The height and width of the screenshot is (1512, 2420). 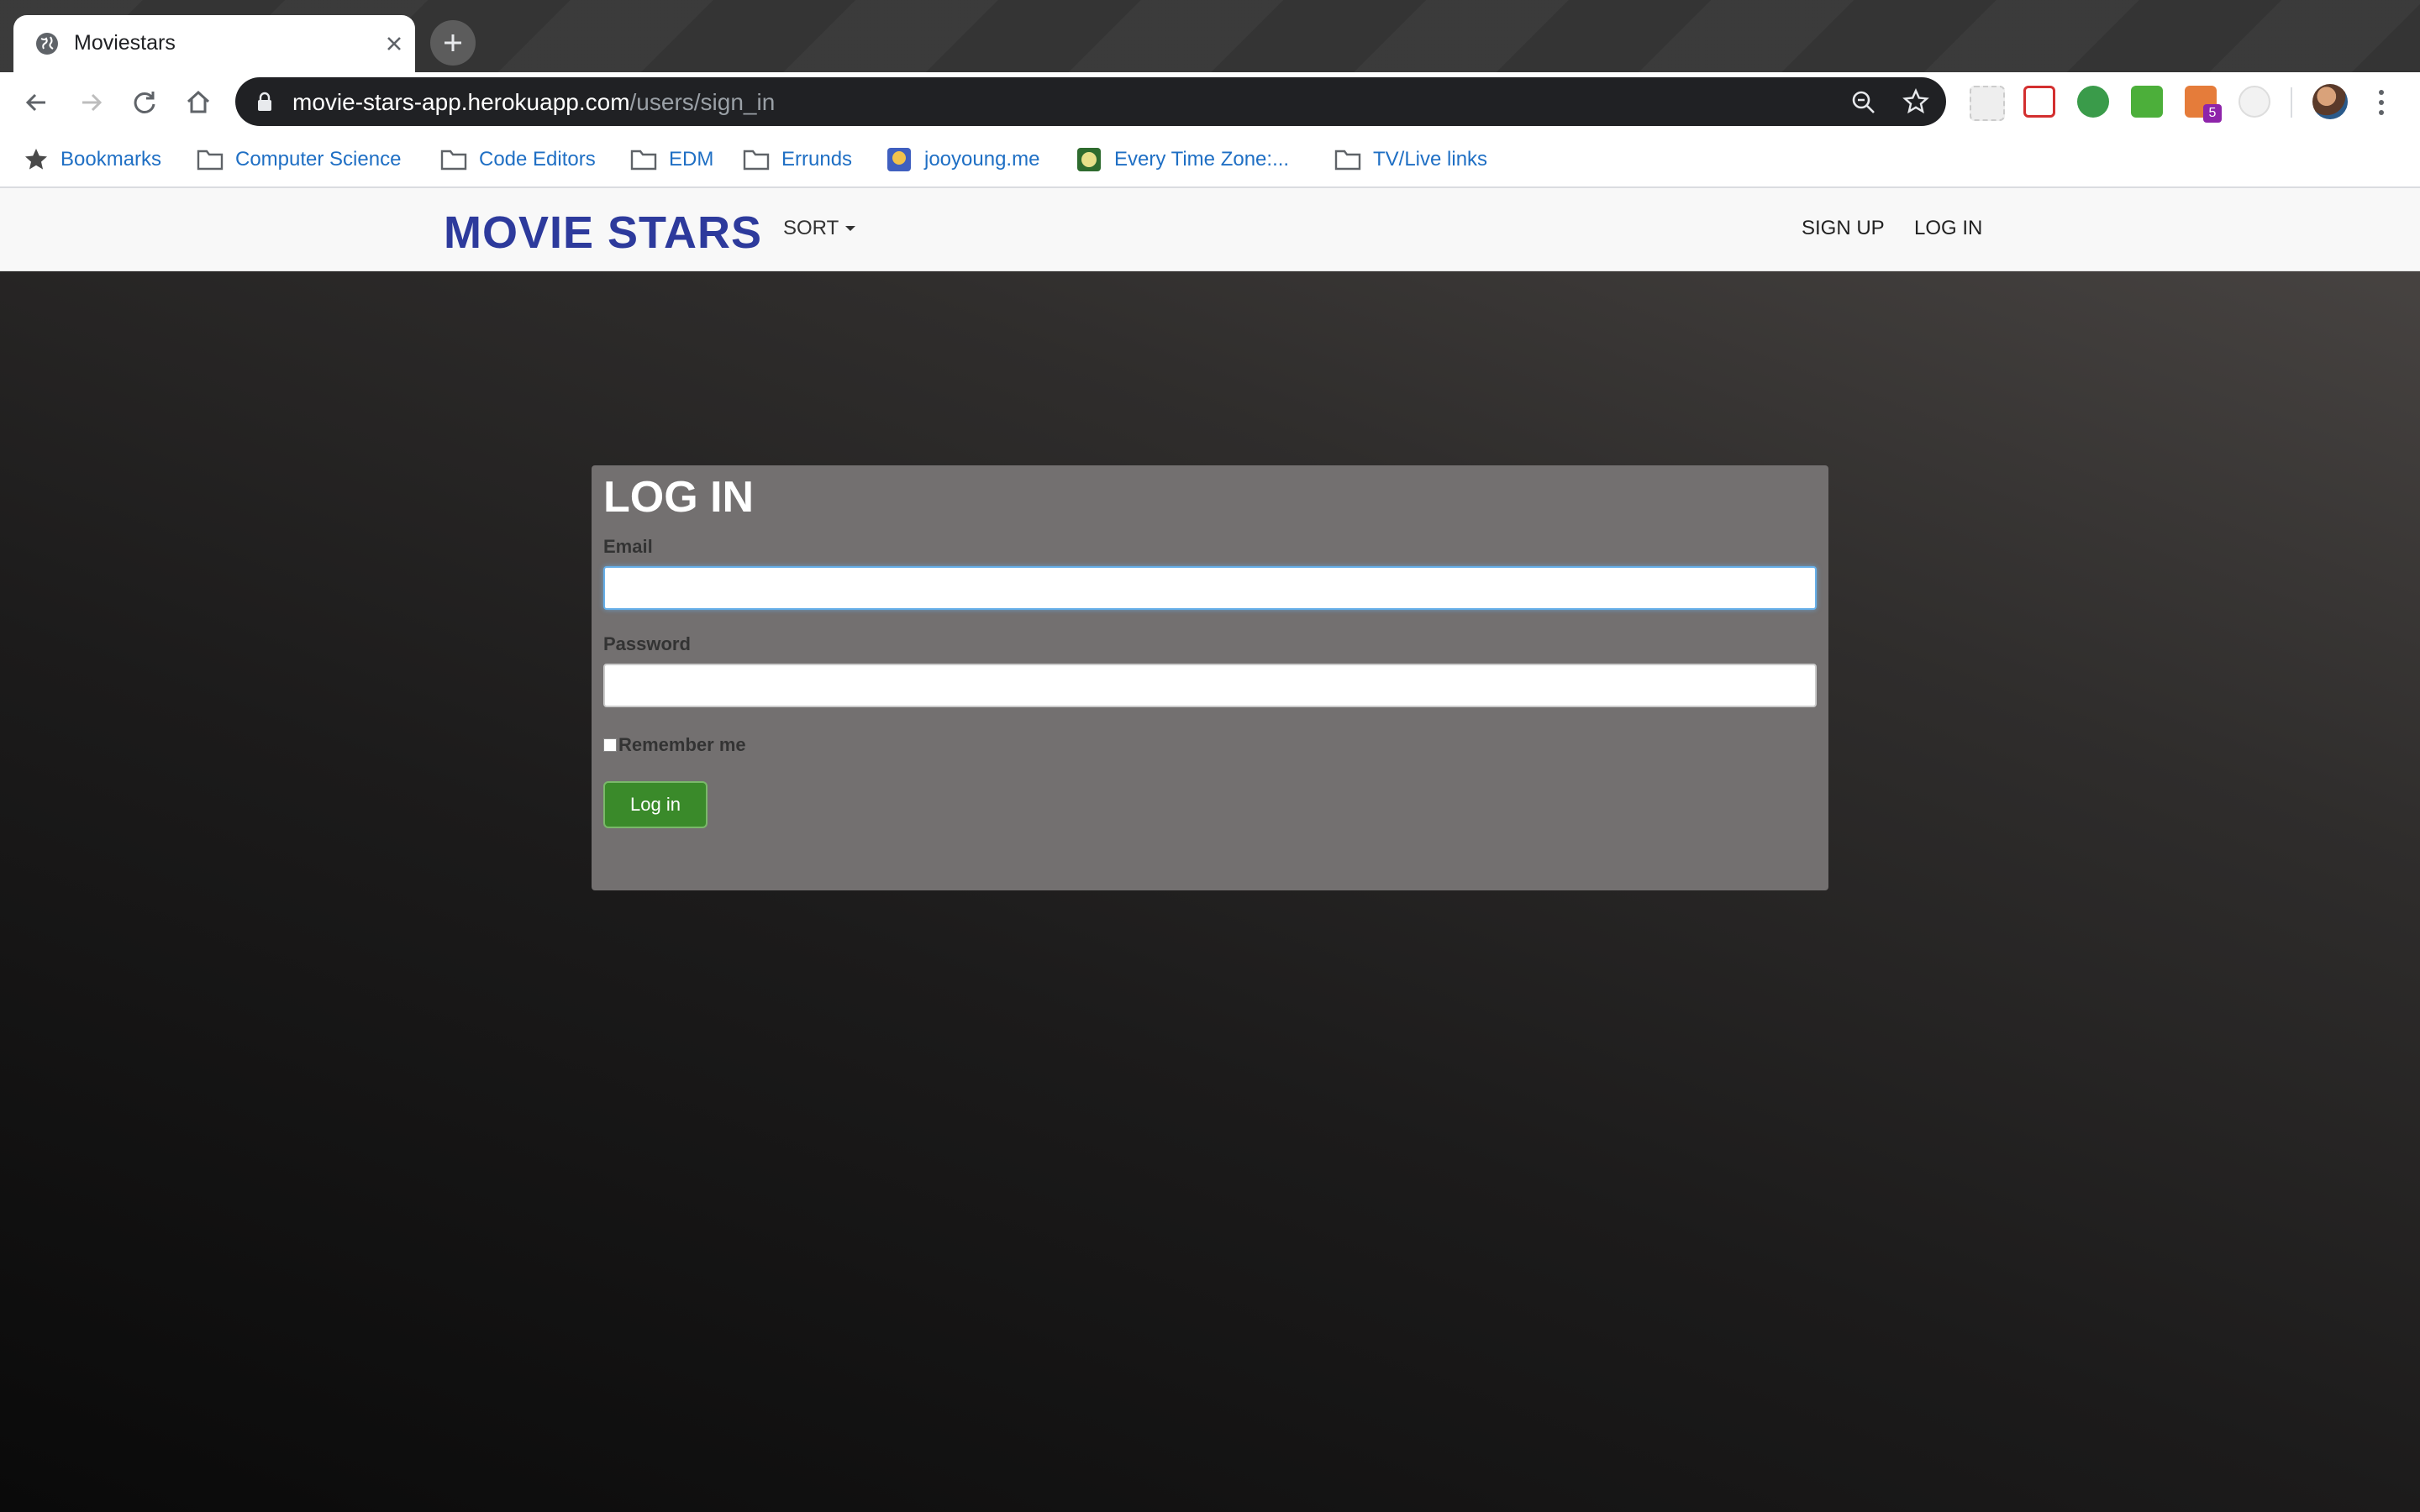 What do you see at coordinates (679, 497) in the screenshot?
I see `login-heading: LOG IN` at bounding box center [679, 497].